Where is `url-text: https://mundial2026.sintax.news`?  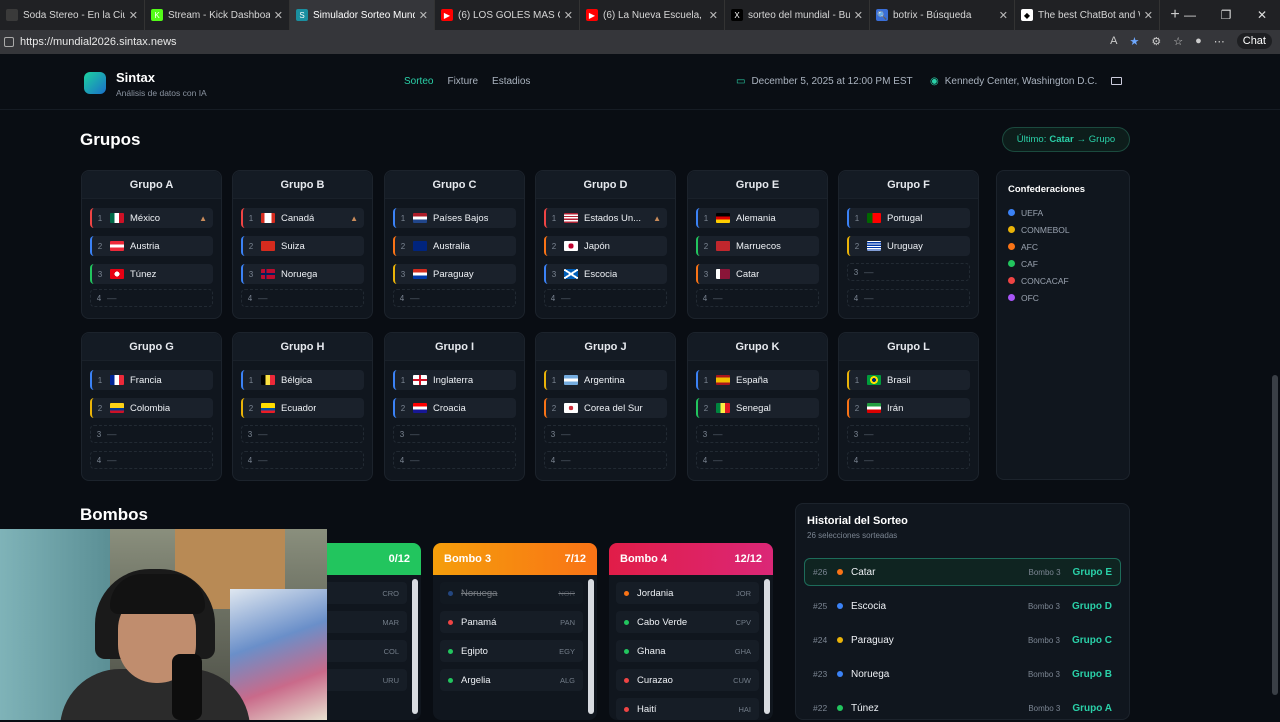 url-text: https://mundial2026.sintax.news is located at coordinates (98, 42).